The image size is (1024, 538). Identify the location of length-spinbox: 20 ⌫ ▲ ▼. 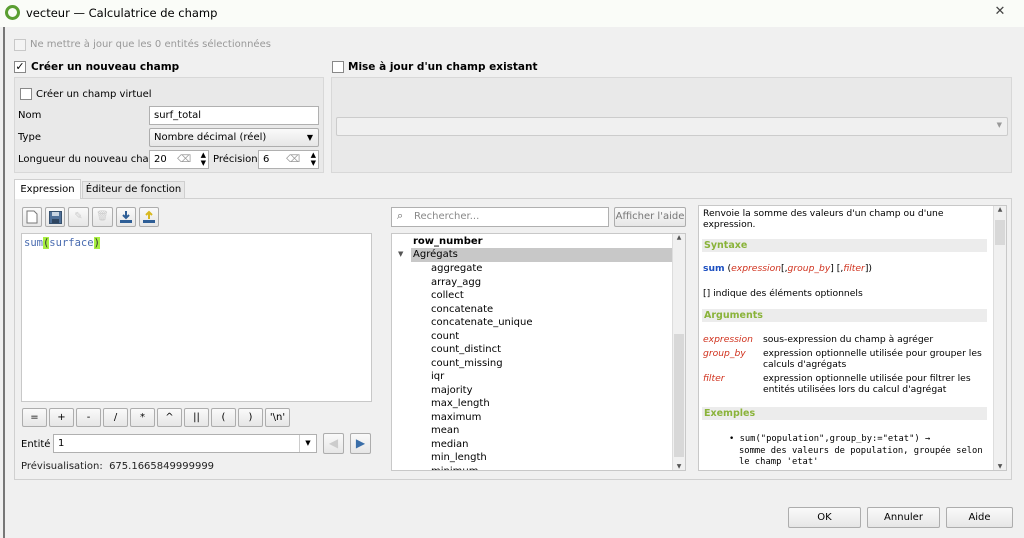
(179, 159).